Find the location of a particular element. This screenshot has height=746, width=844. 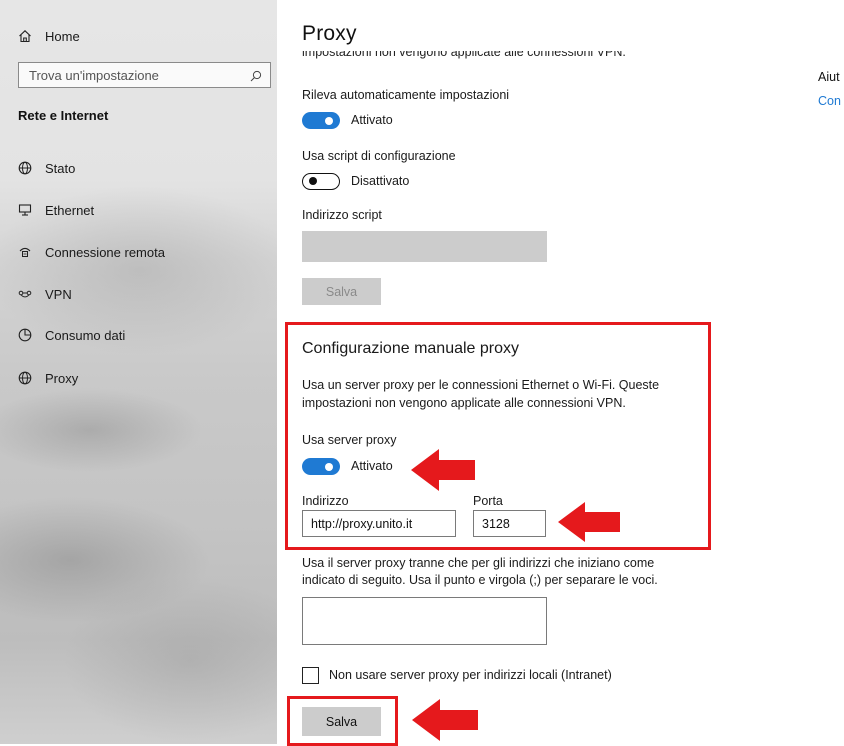

sidebar-item-stato: Stato is located at coordinates (46, 168).